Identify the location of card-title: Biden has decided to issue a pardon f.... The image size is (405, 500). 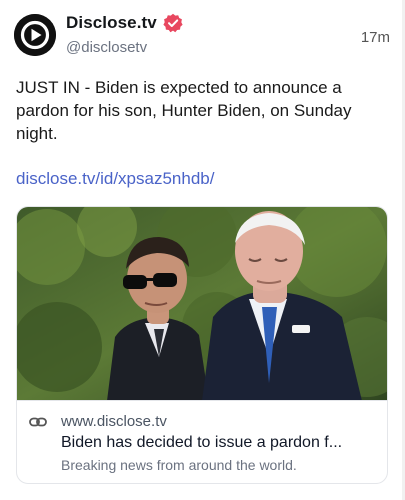
(220, 443).